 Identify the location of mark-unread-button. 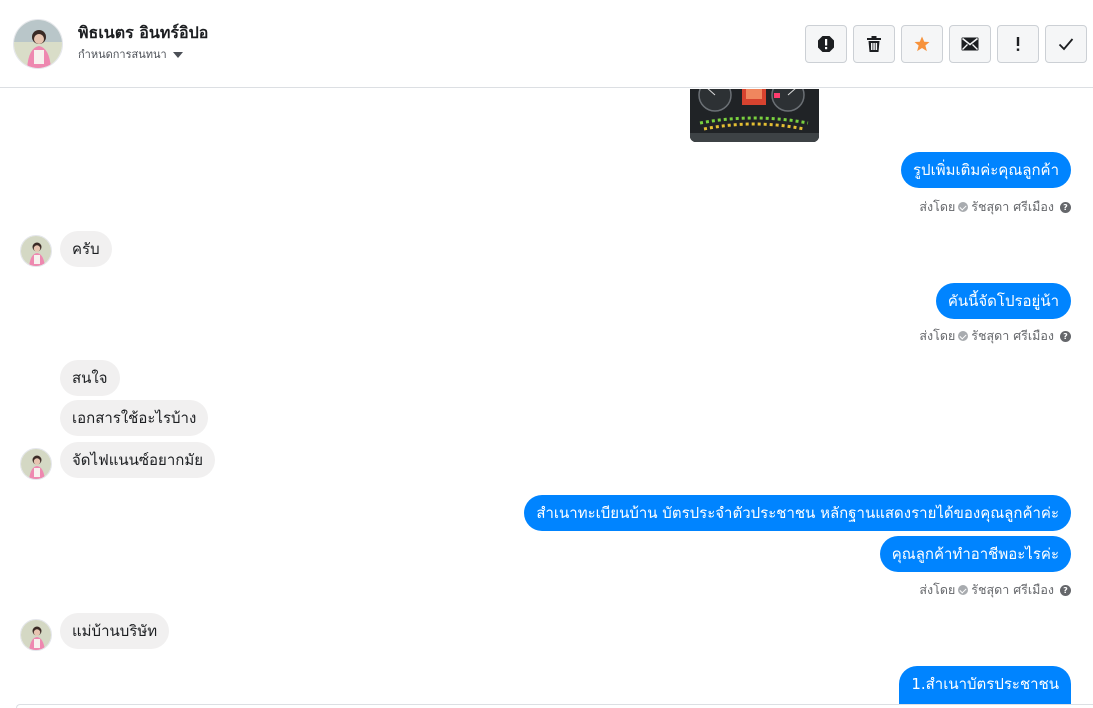
(970, 44).